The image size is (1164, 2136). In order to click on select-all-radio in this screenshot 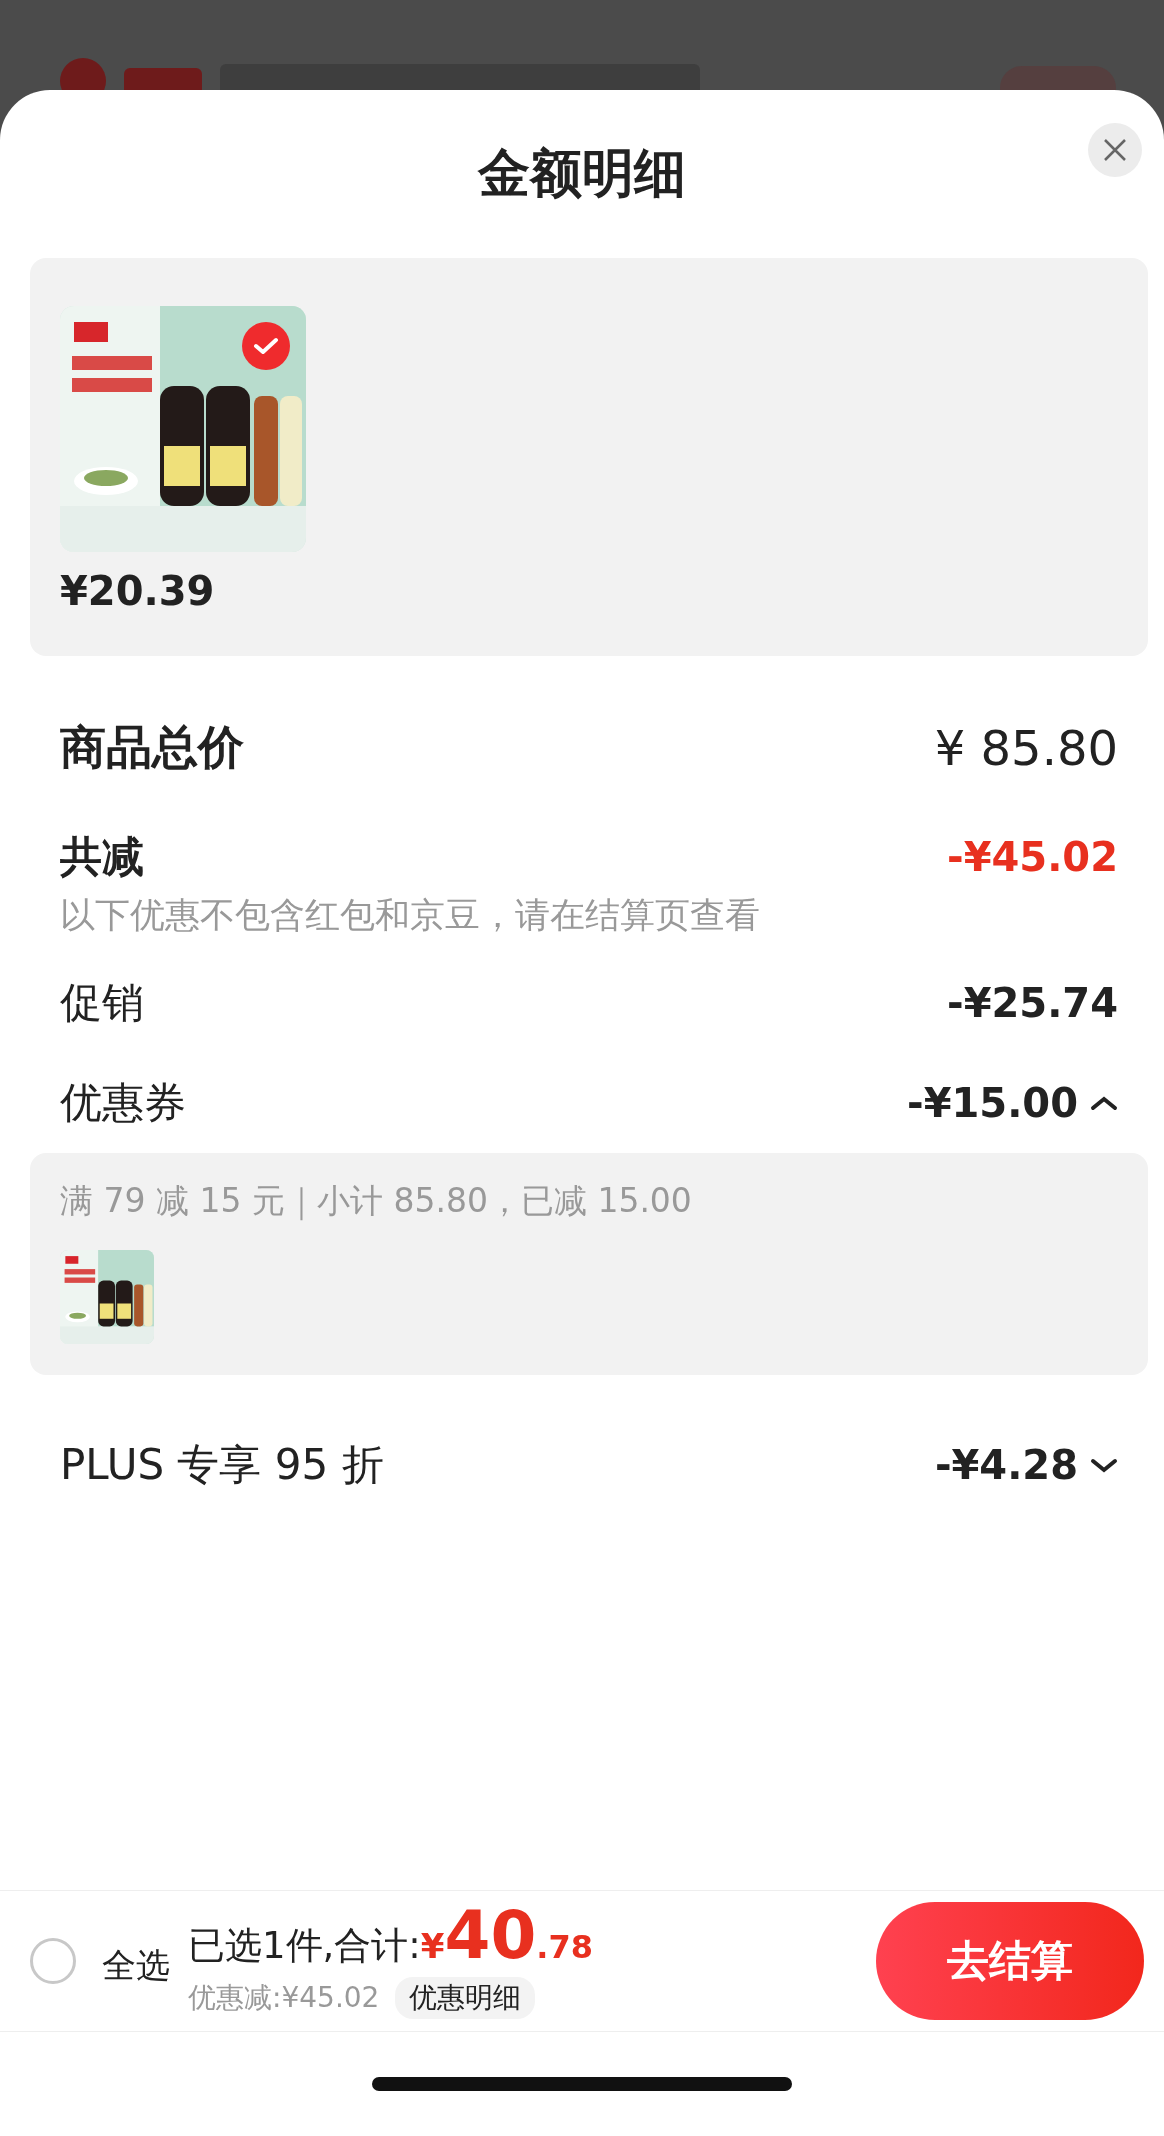, I will do `click(53, 1961)`.